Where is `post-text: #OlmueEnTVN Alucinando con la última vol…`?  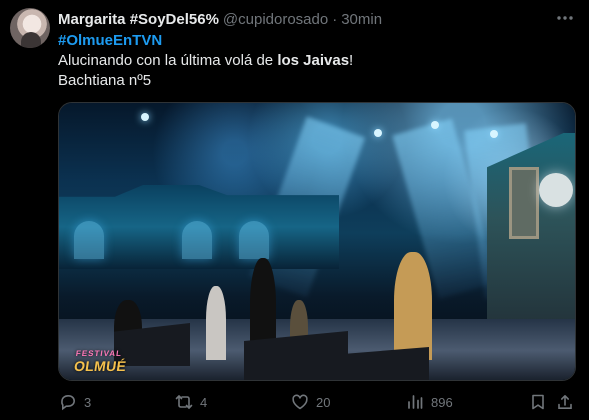
post-text: #OlmueEnTVN Alucinando con la última vol… is located at coordinates (313, 61).